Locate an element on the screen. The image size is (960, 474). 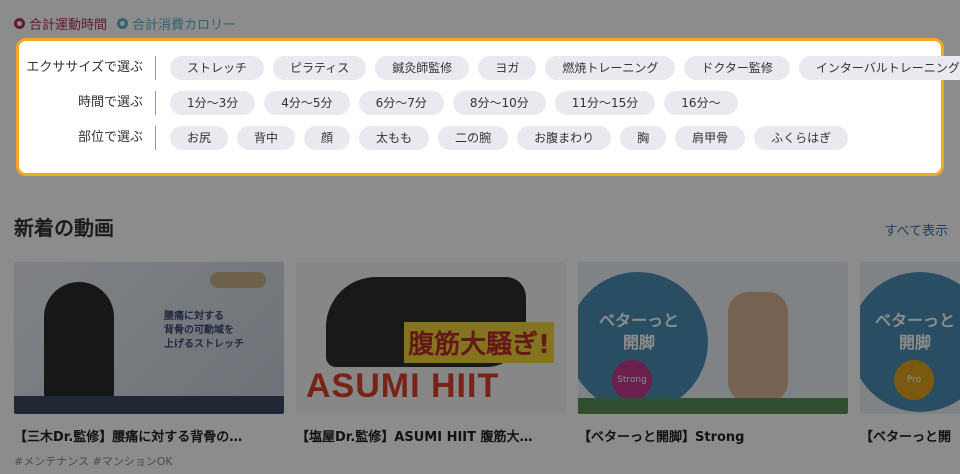
video-title: 【ベターっと開脚】Strong is located at coordinates (713, 435).